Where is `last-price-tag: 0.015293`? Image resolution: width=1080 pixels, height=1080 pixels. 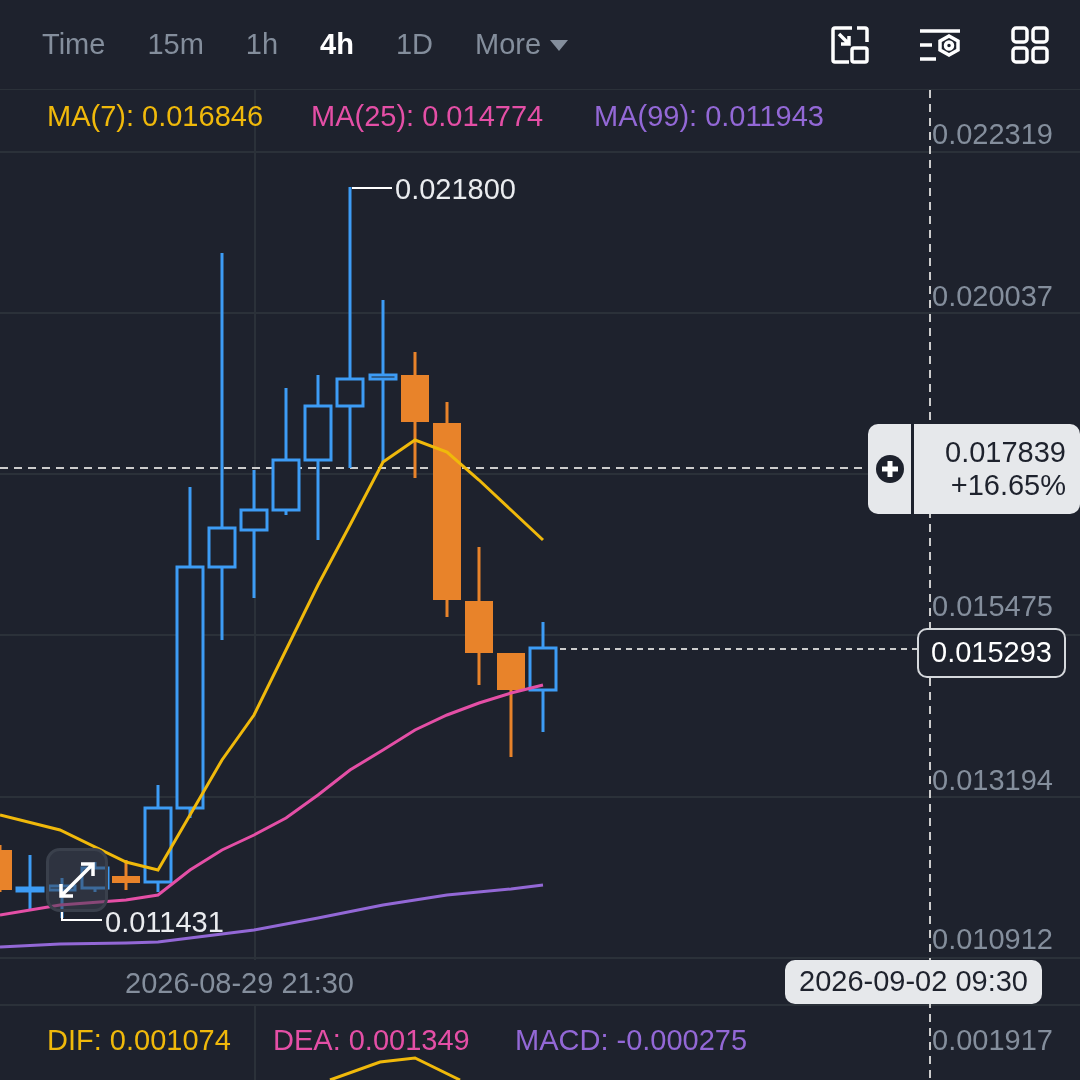
last-price-tag: 0.015293 is located at coordinates (991, 653).